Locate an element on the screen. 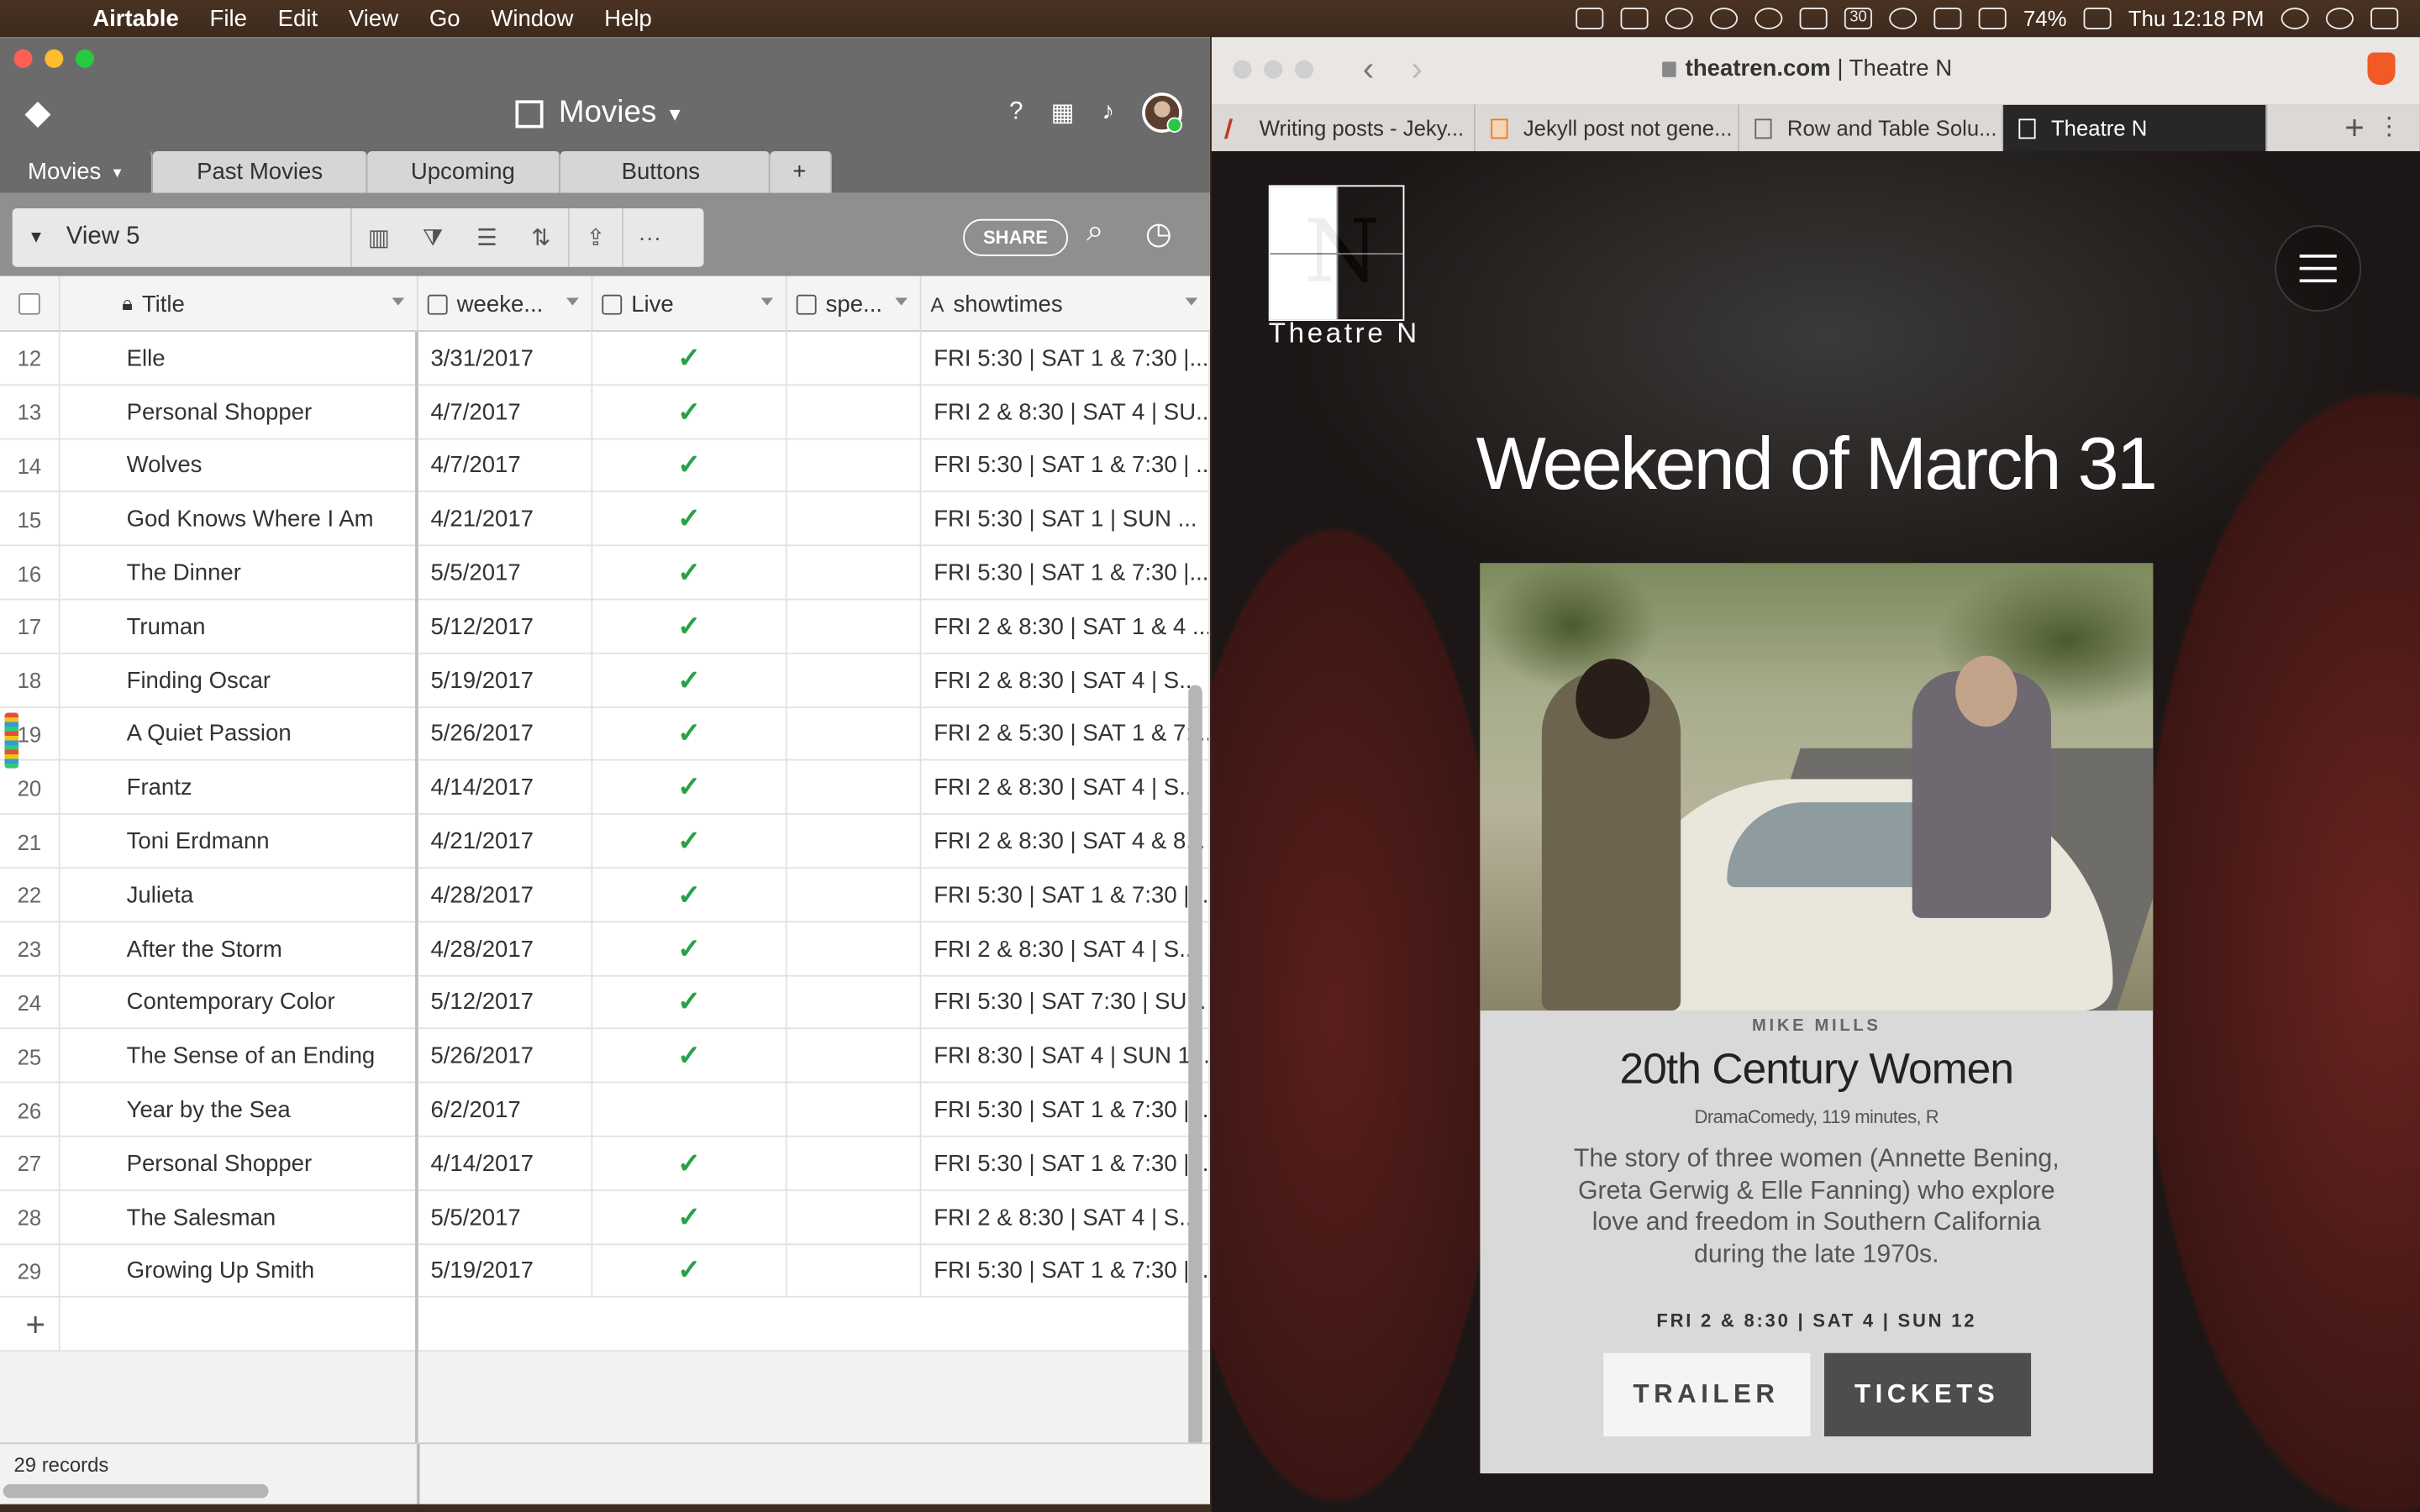 This screenshot has height=1512, width=2420. vertical-scrollbar is located at coordinates (1195, 1068).